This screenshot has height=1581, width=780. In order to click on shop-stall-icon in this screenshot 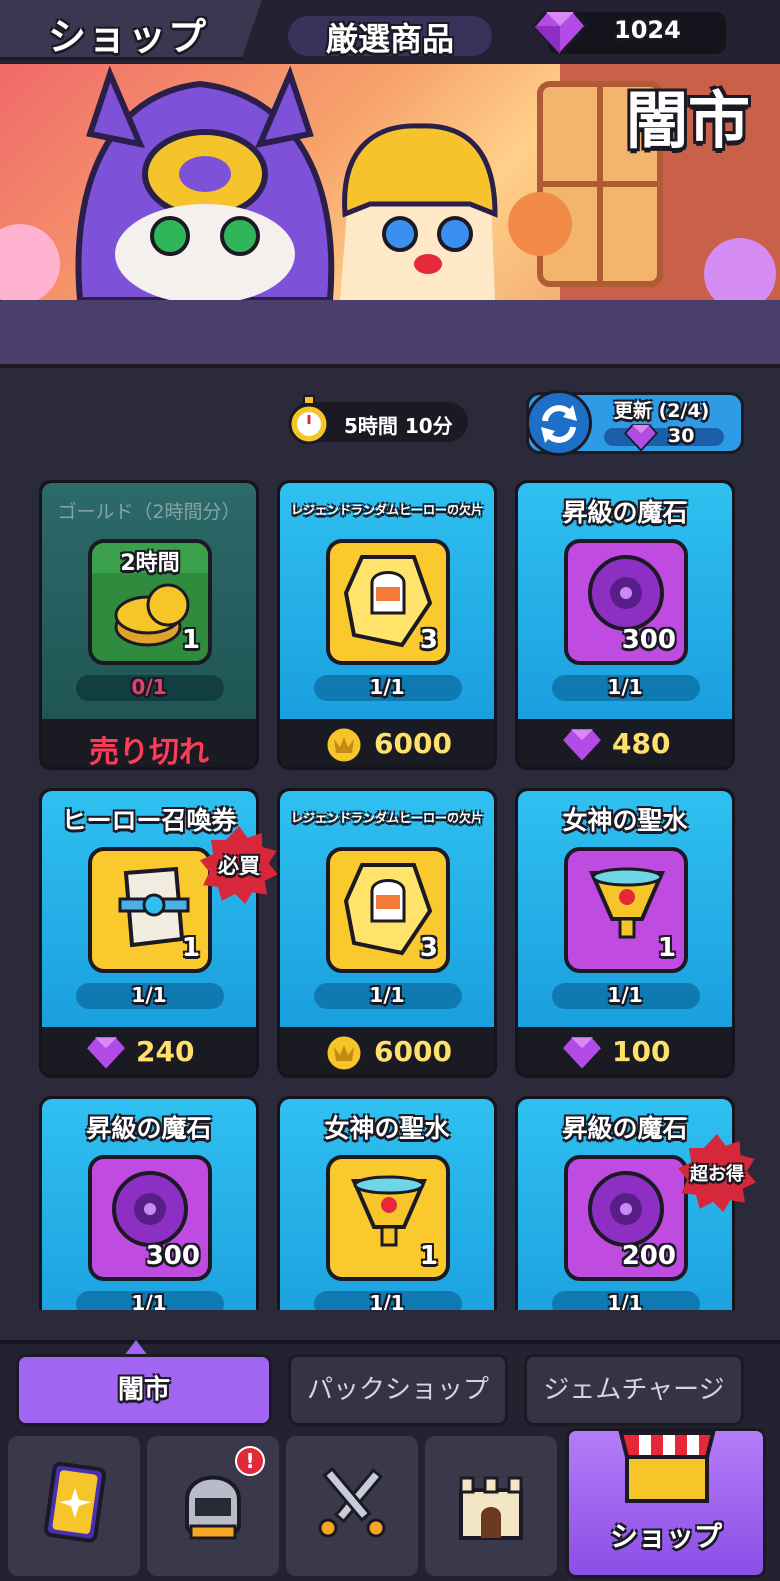, I will do `click(667, 1467)`.